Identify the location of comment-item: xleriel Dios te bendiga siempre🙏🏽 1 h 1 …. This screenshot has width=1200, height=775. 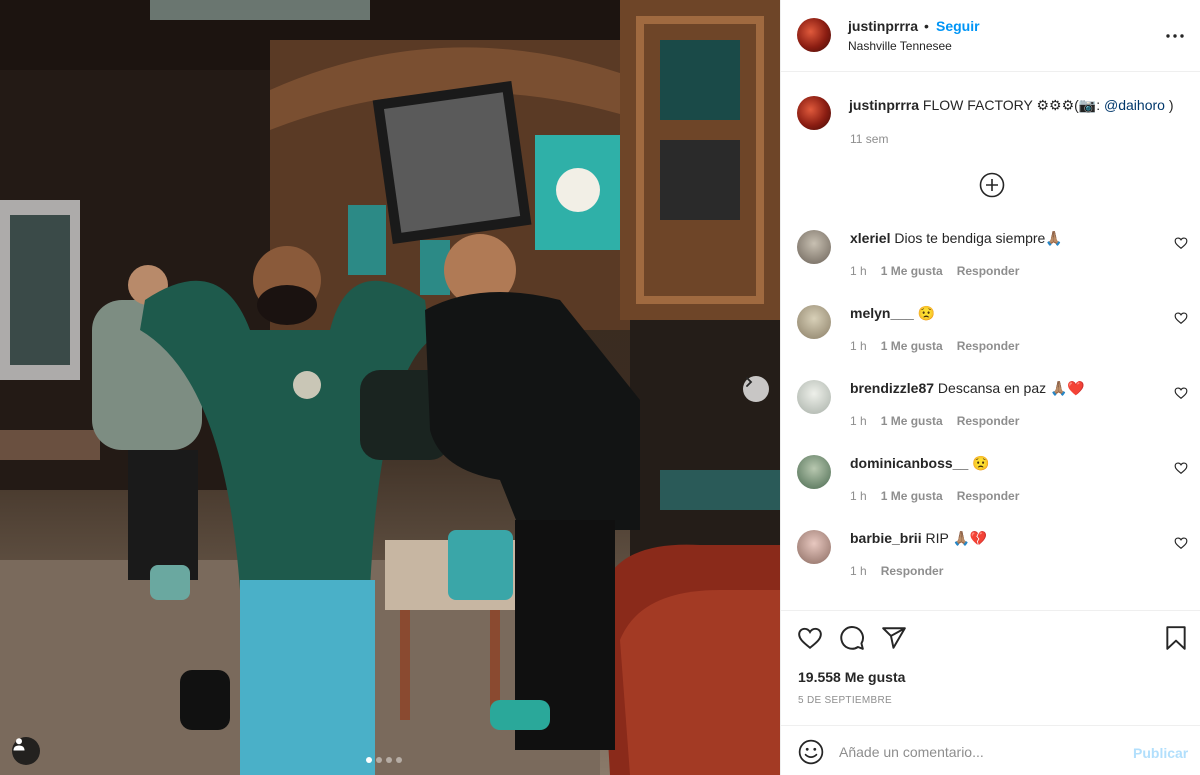
(990, 266).